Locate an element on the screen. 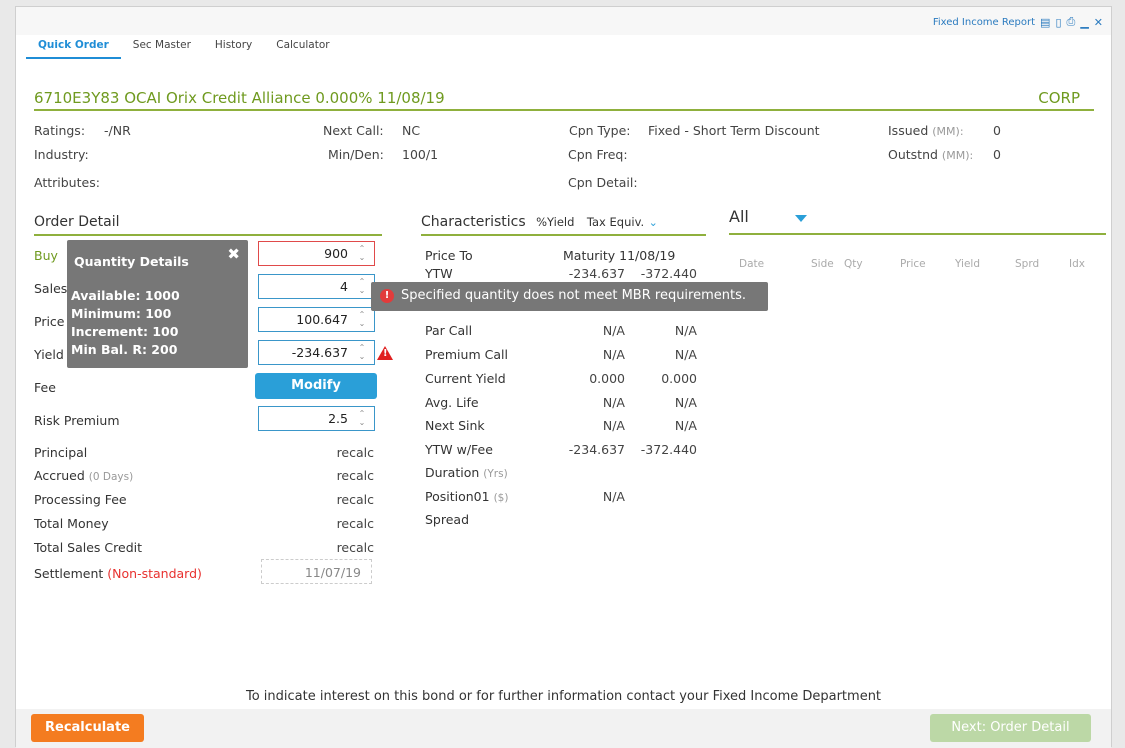  price-spinner: ⌃ ⌄ is located at coordinates (362, 319).